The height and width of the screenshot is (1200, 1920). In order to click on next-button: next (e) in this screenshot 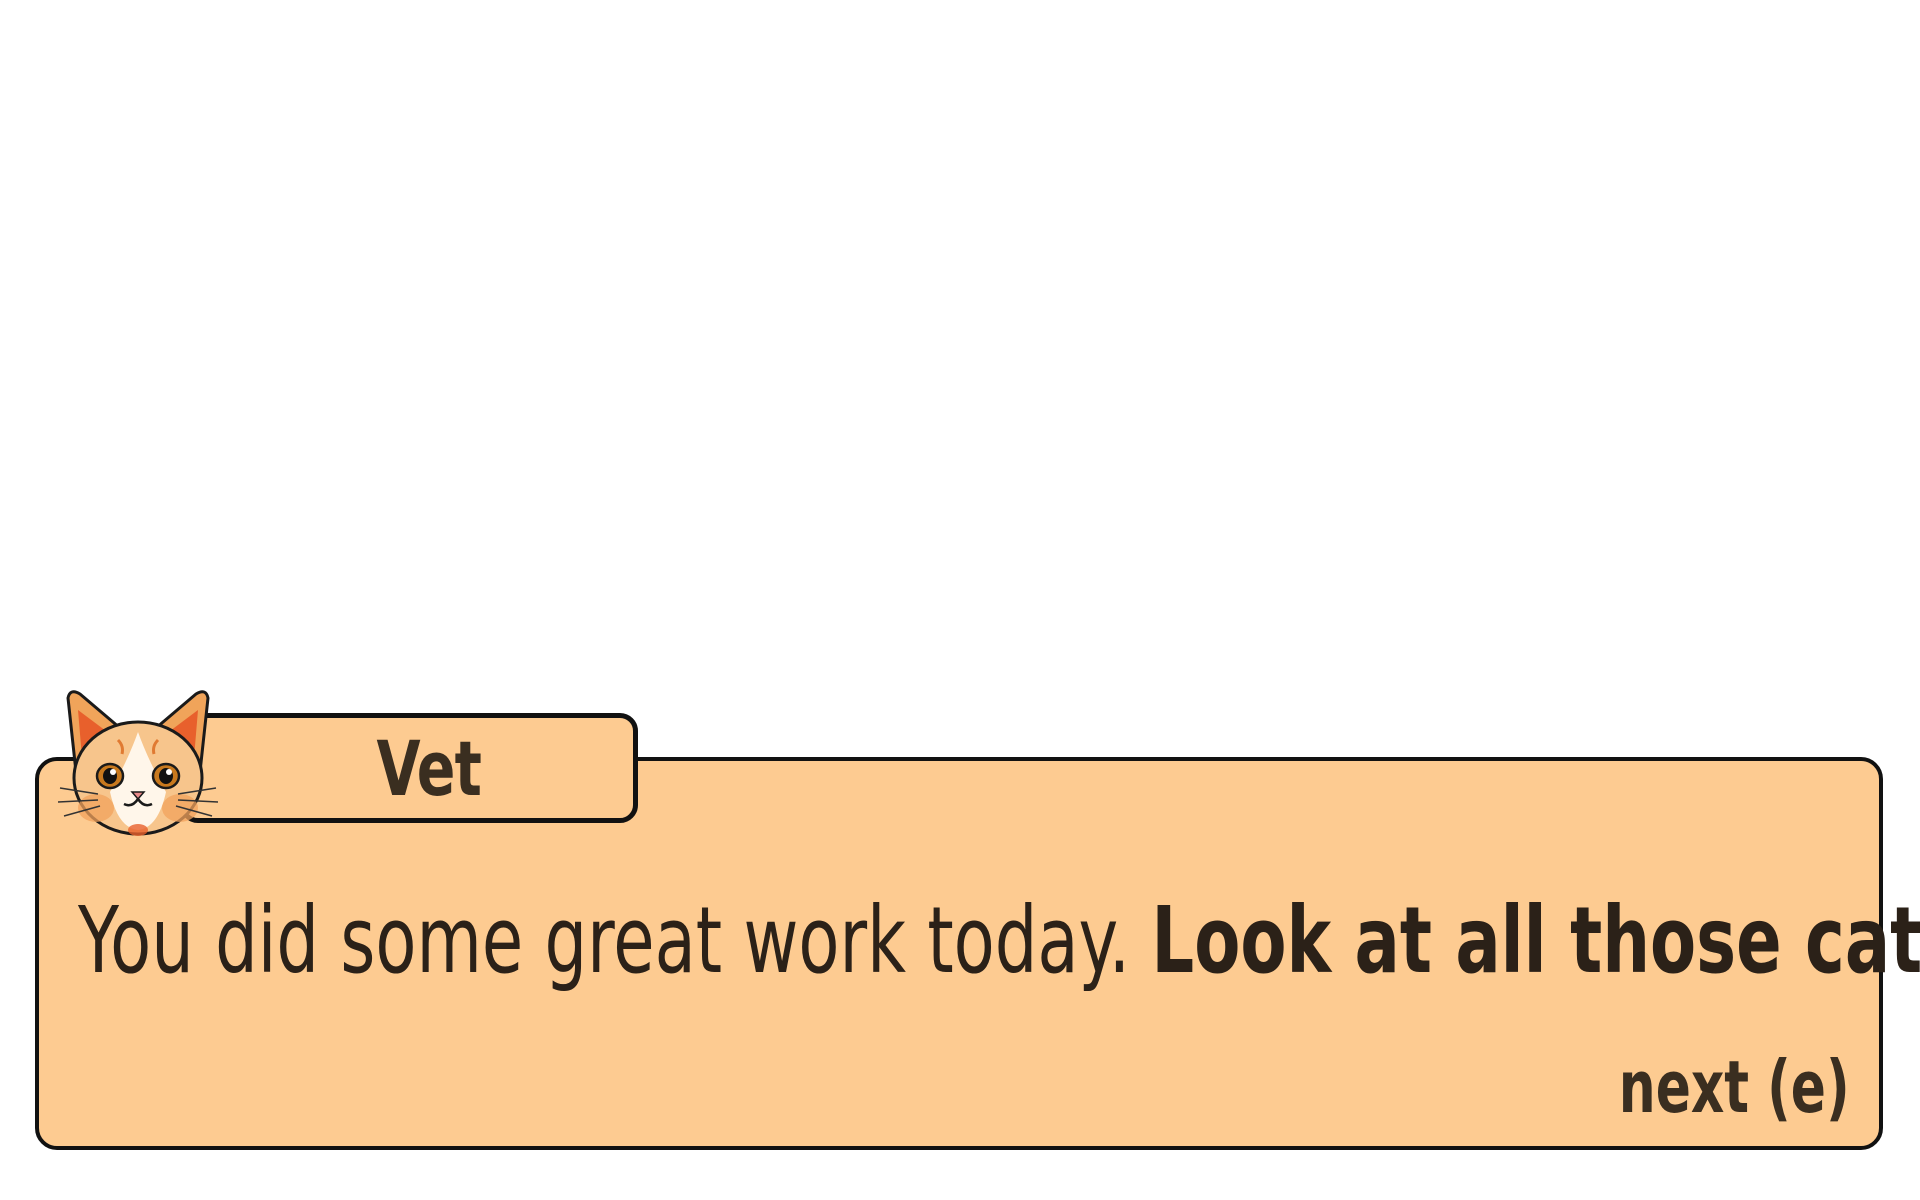, I will do `click(1734, 1087)`.